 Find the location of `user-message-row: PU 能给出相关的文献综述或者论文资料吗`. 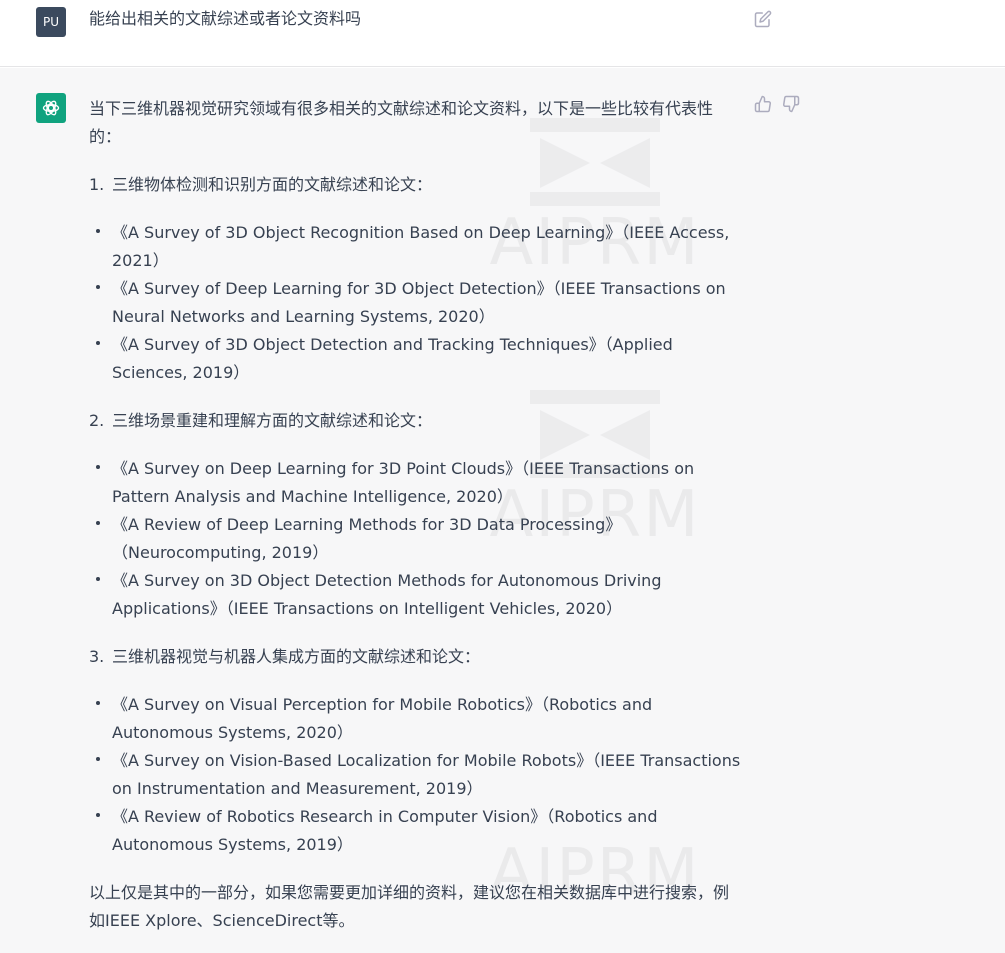

user-message-row: PU 能给出相关的文献综述或者论文资料吗 is located at coordinates (502, 33).